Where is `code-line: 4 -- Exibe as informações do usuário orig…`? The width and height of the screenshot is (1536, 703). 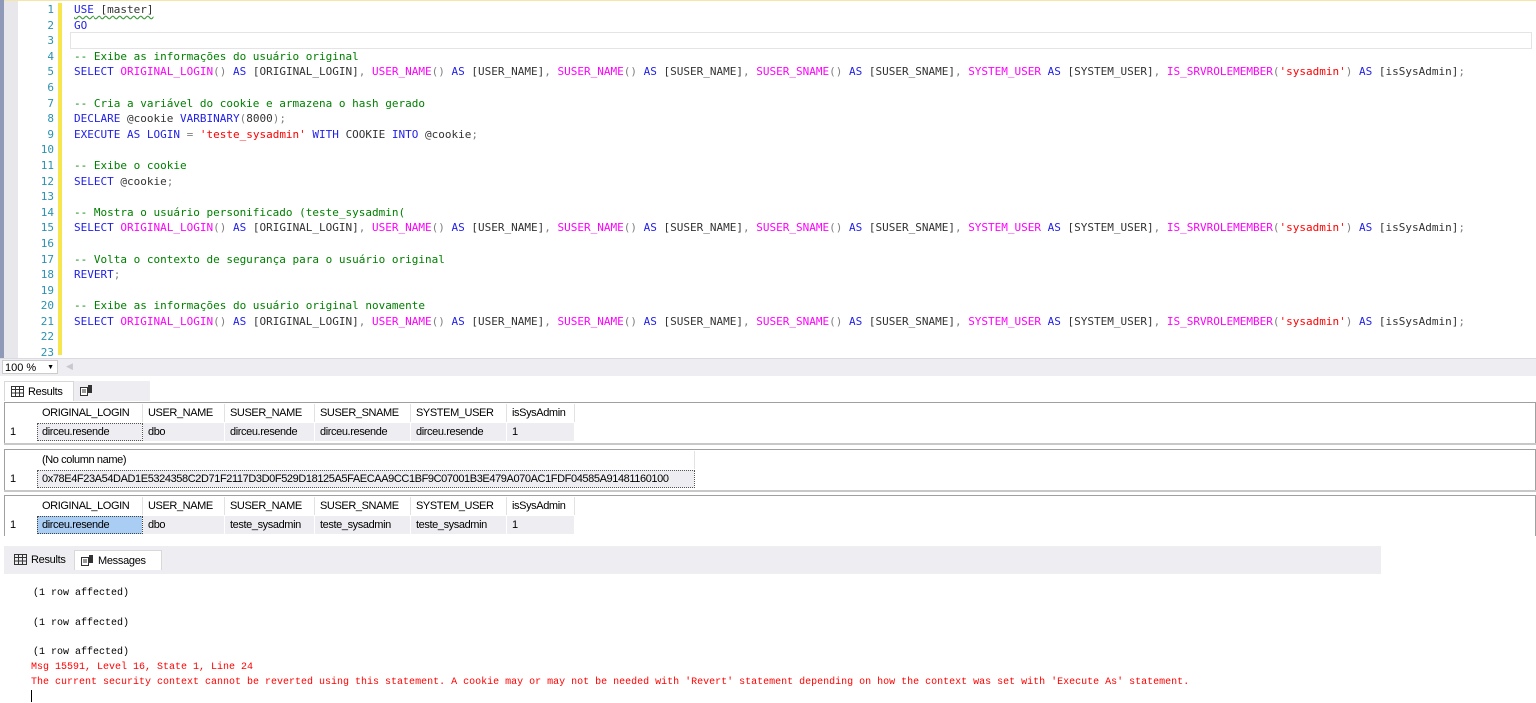
code-line: 4 -- Exibe as informações do usuário orig… is located at coordinates (768, 57).